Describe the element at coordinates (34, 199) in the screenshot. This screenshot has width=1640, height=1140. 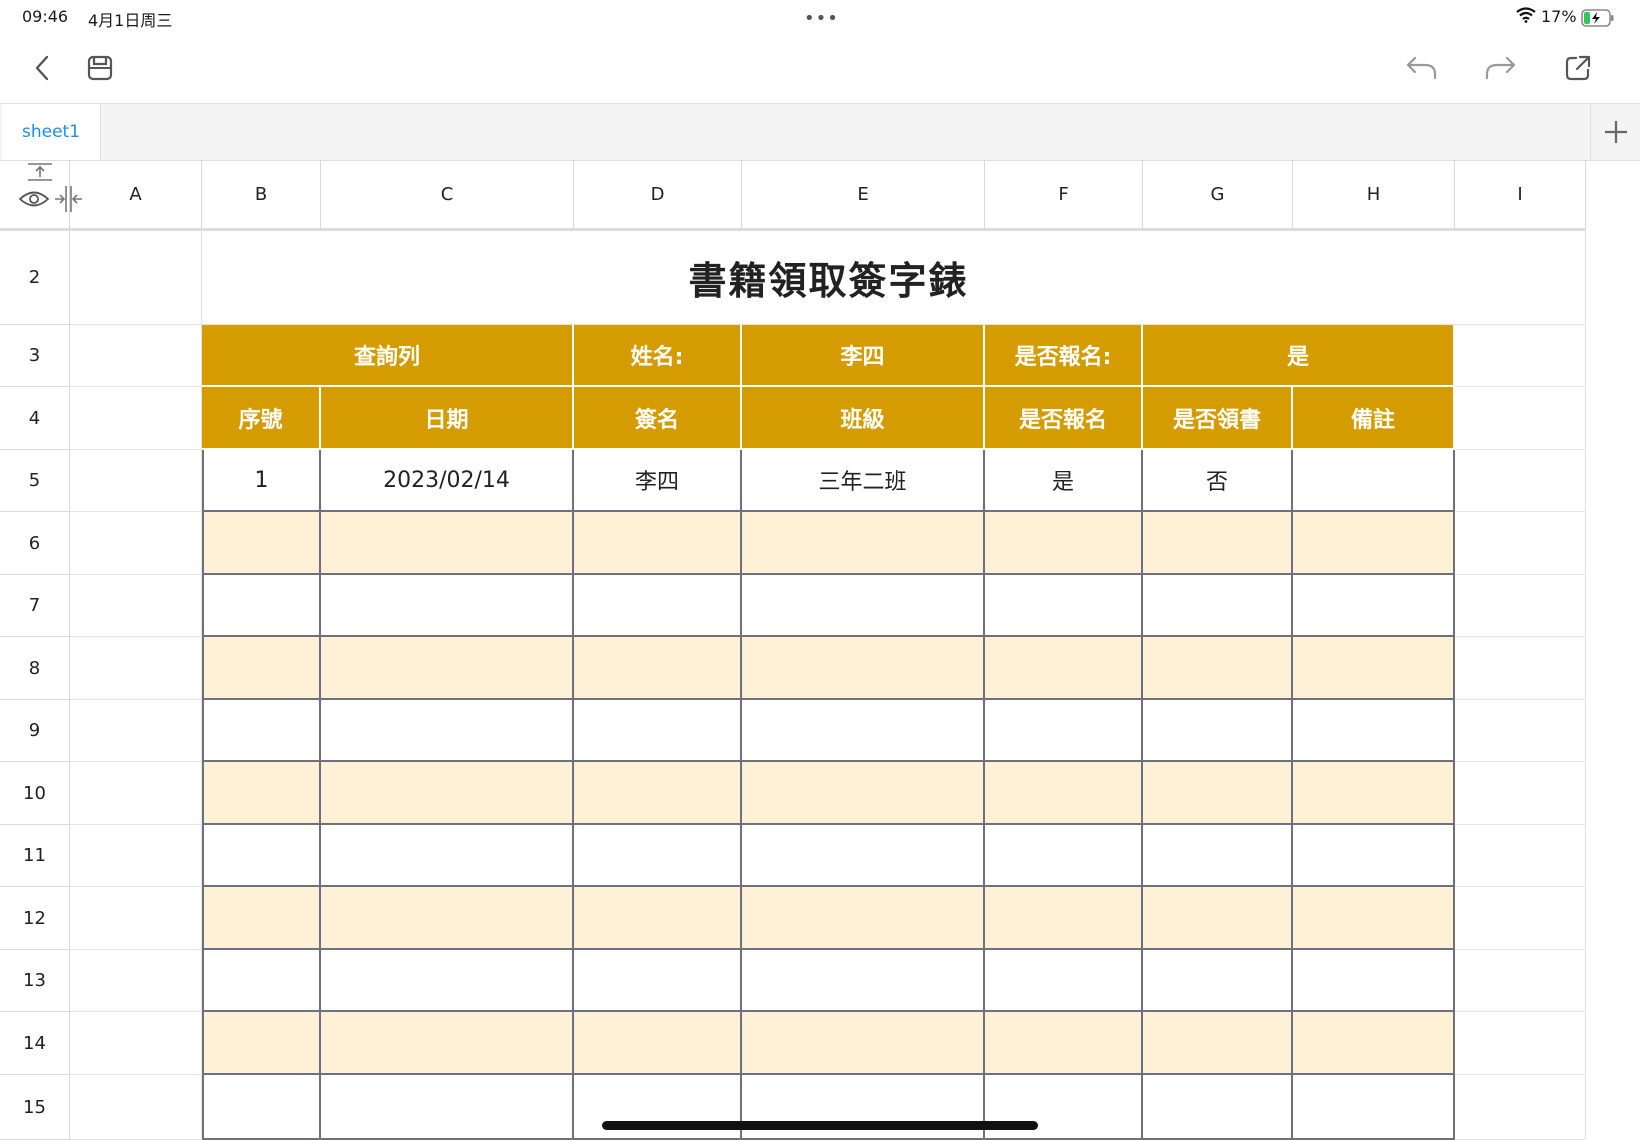
I see `eye-icon` at that location.